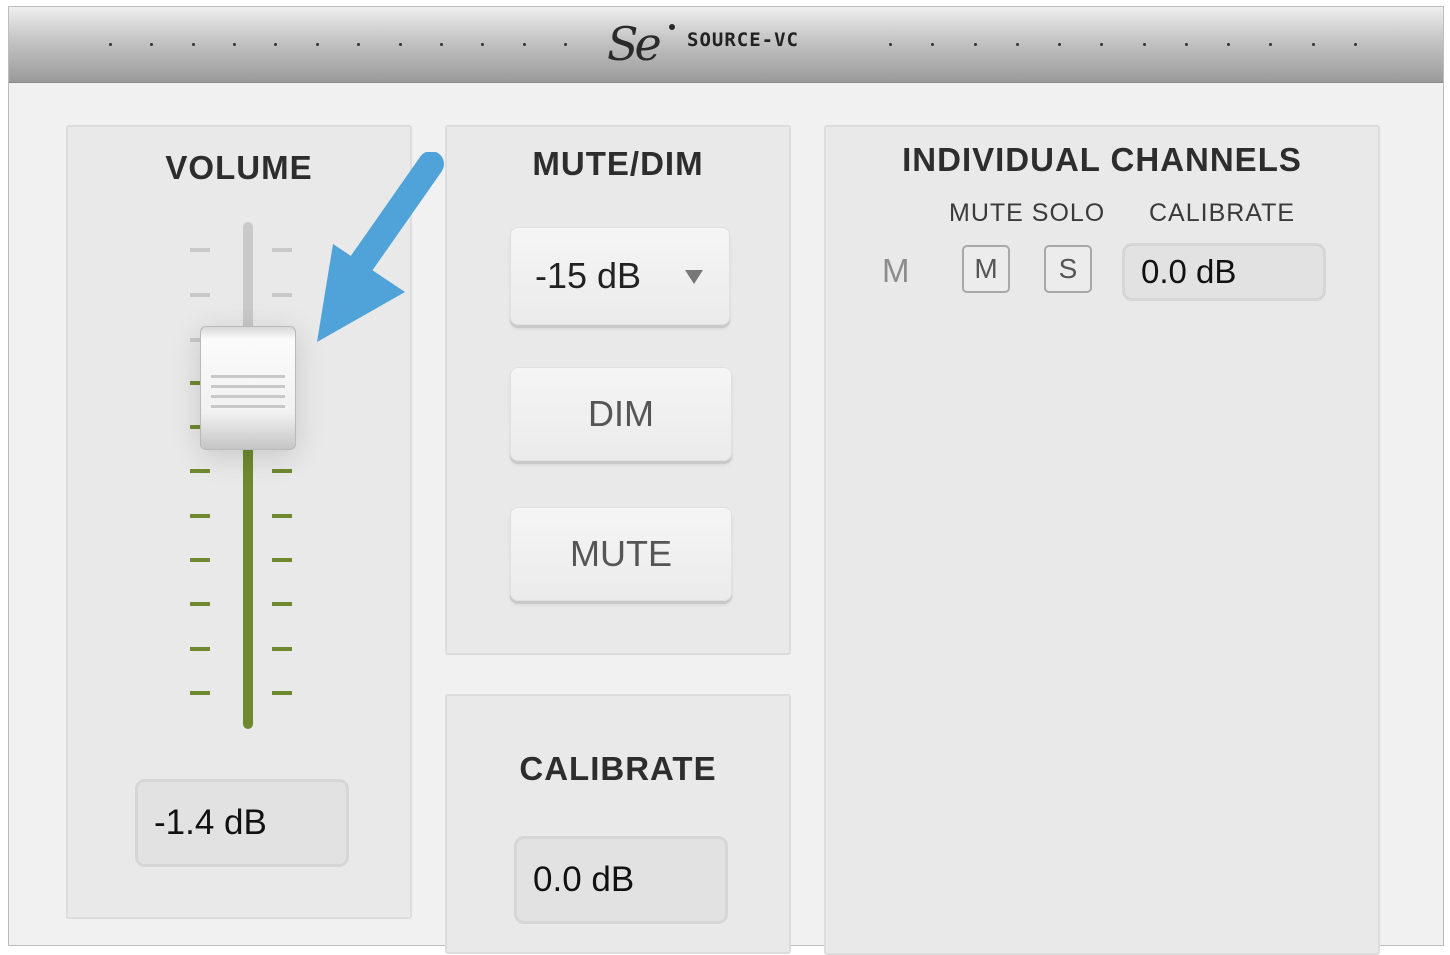 The width and height of the screenshot is (1450, 955). I want to click on mute-dim-panel: MUTE/DIM -15 dB DIM MUTE, so click(618, 390).